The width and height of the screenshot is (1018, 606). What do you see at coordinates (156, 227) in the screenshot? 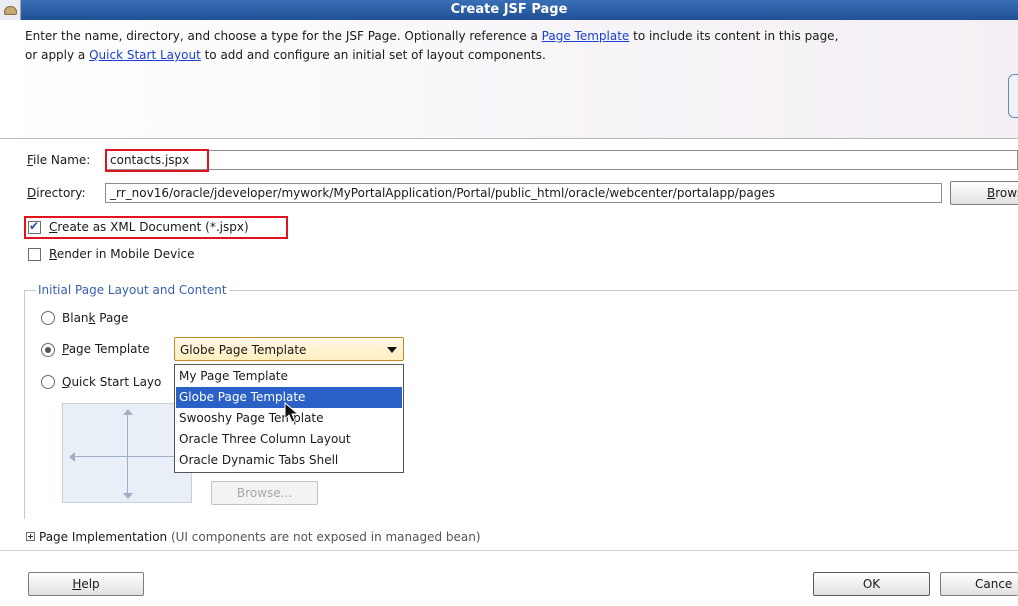
I see `create-xml-highlight` at bounding box center [156, 227].